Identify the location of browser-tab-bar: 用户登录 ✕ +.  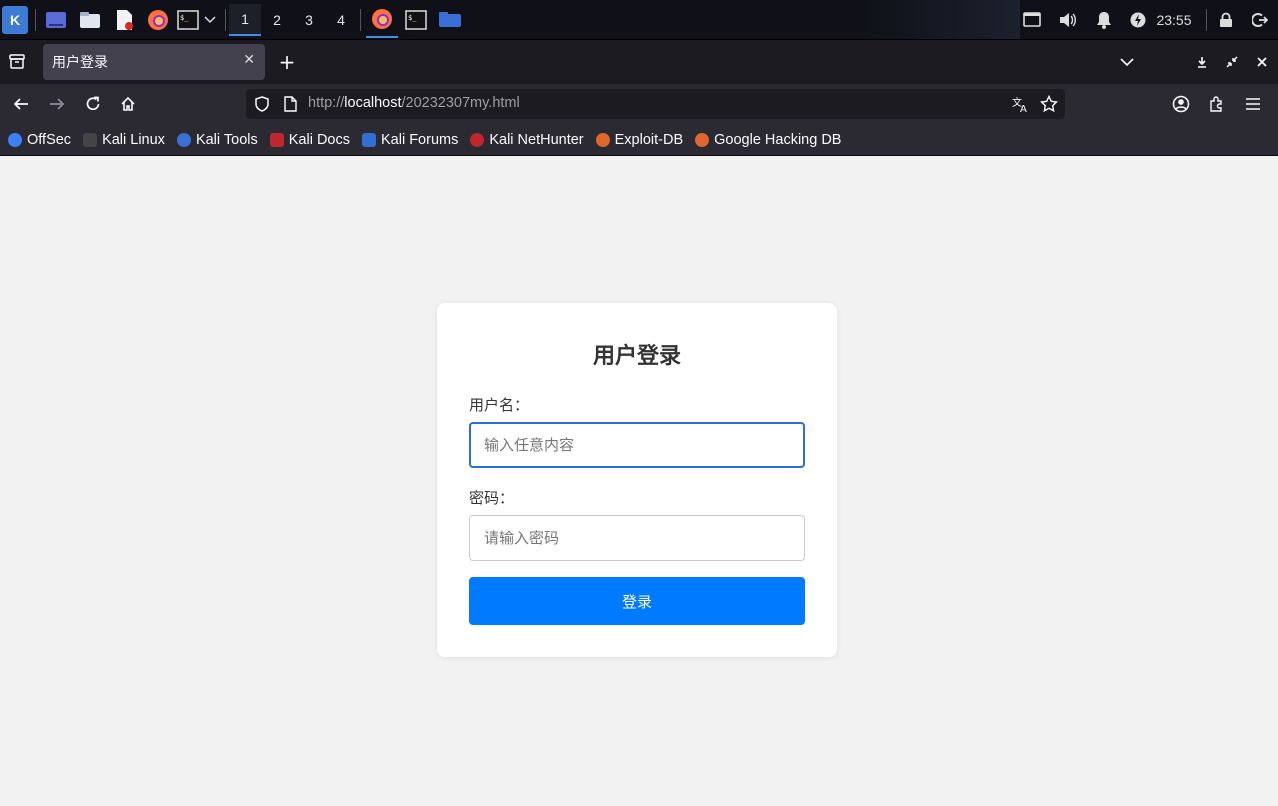
(639, 62).